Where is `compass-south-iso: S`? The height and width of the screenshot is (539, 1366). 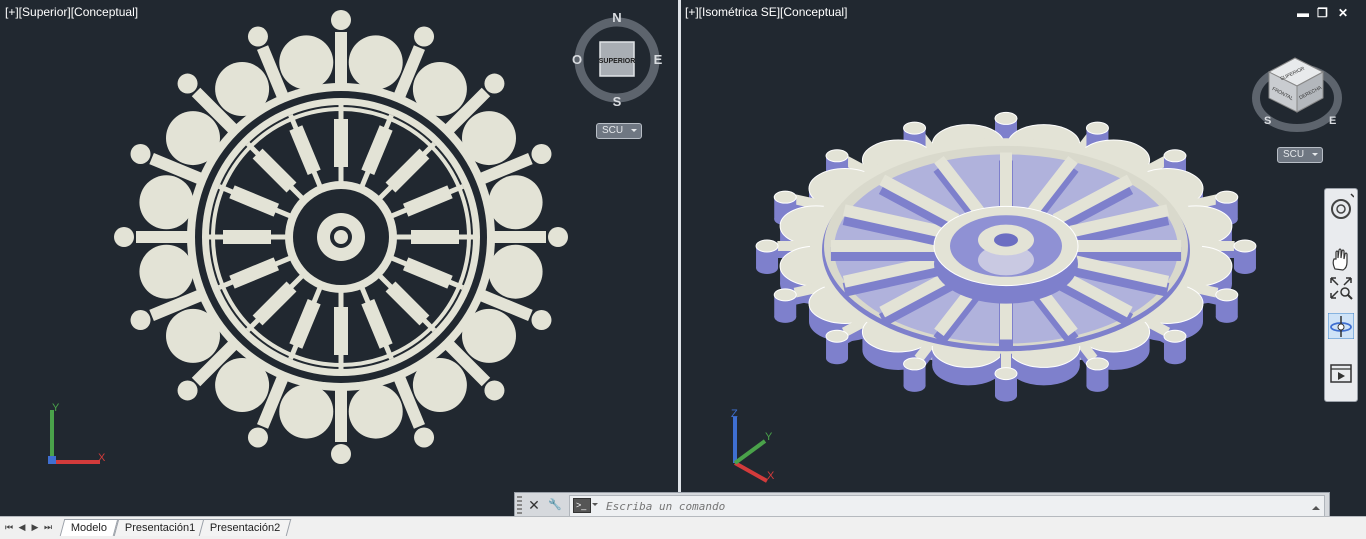
compass-south-iso: S is located at coordinates (1267, 121).